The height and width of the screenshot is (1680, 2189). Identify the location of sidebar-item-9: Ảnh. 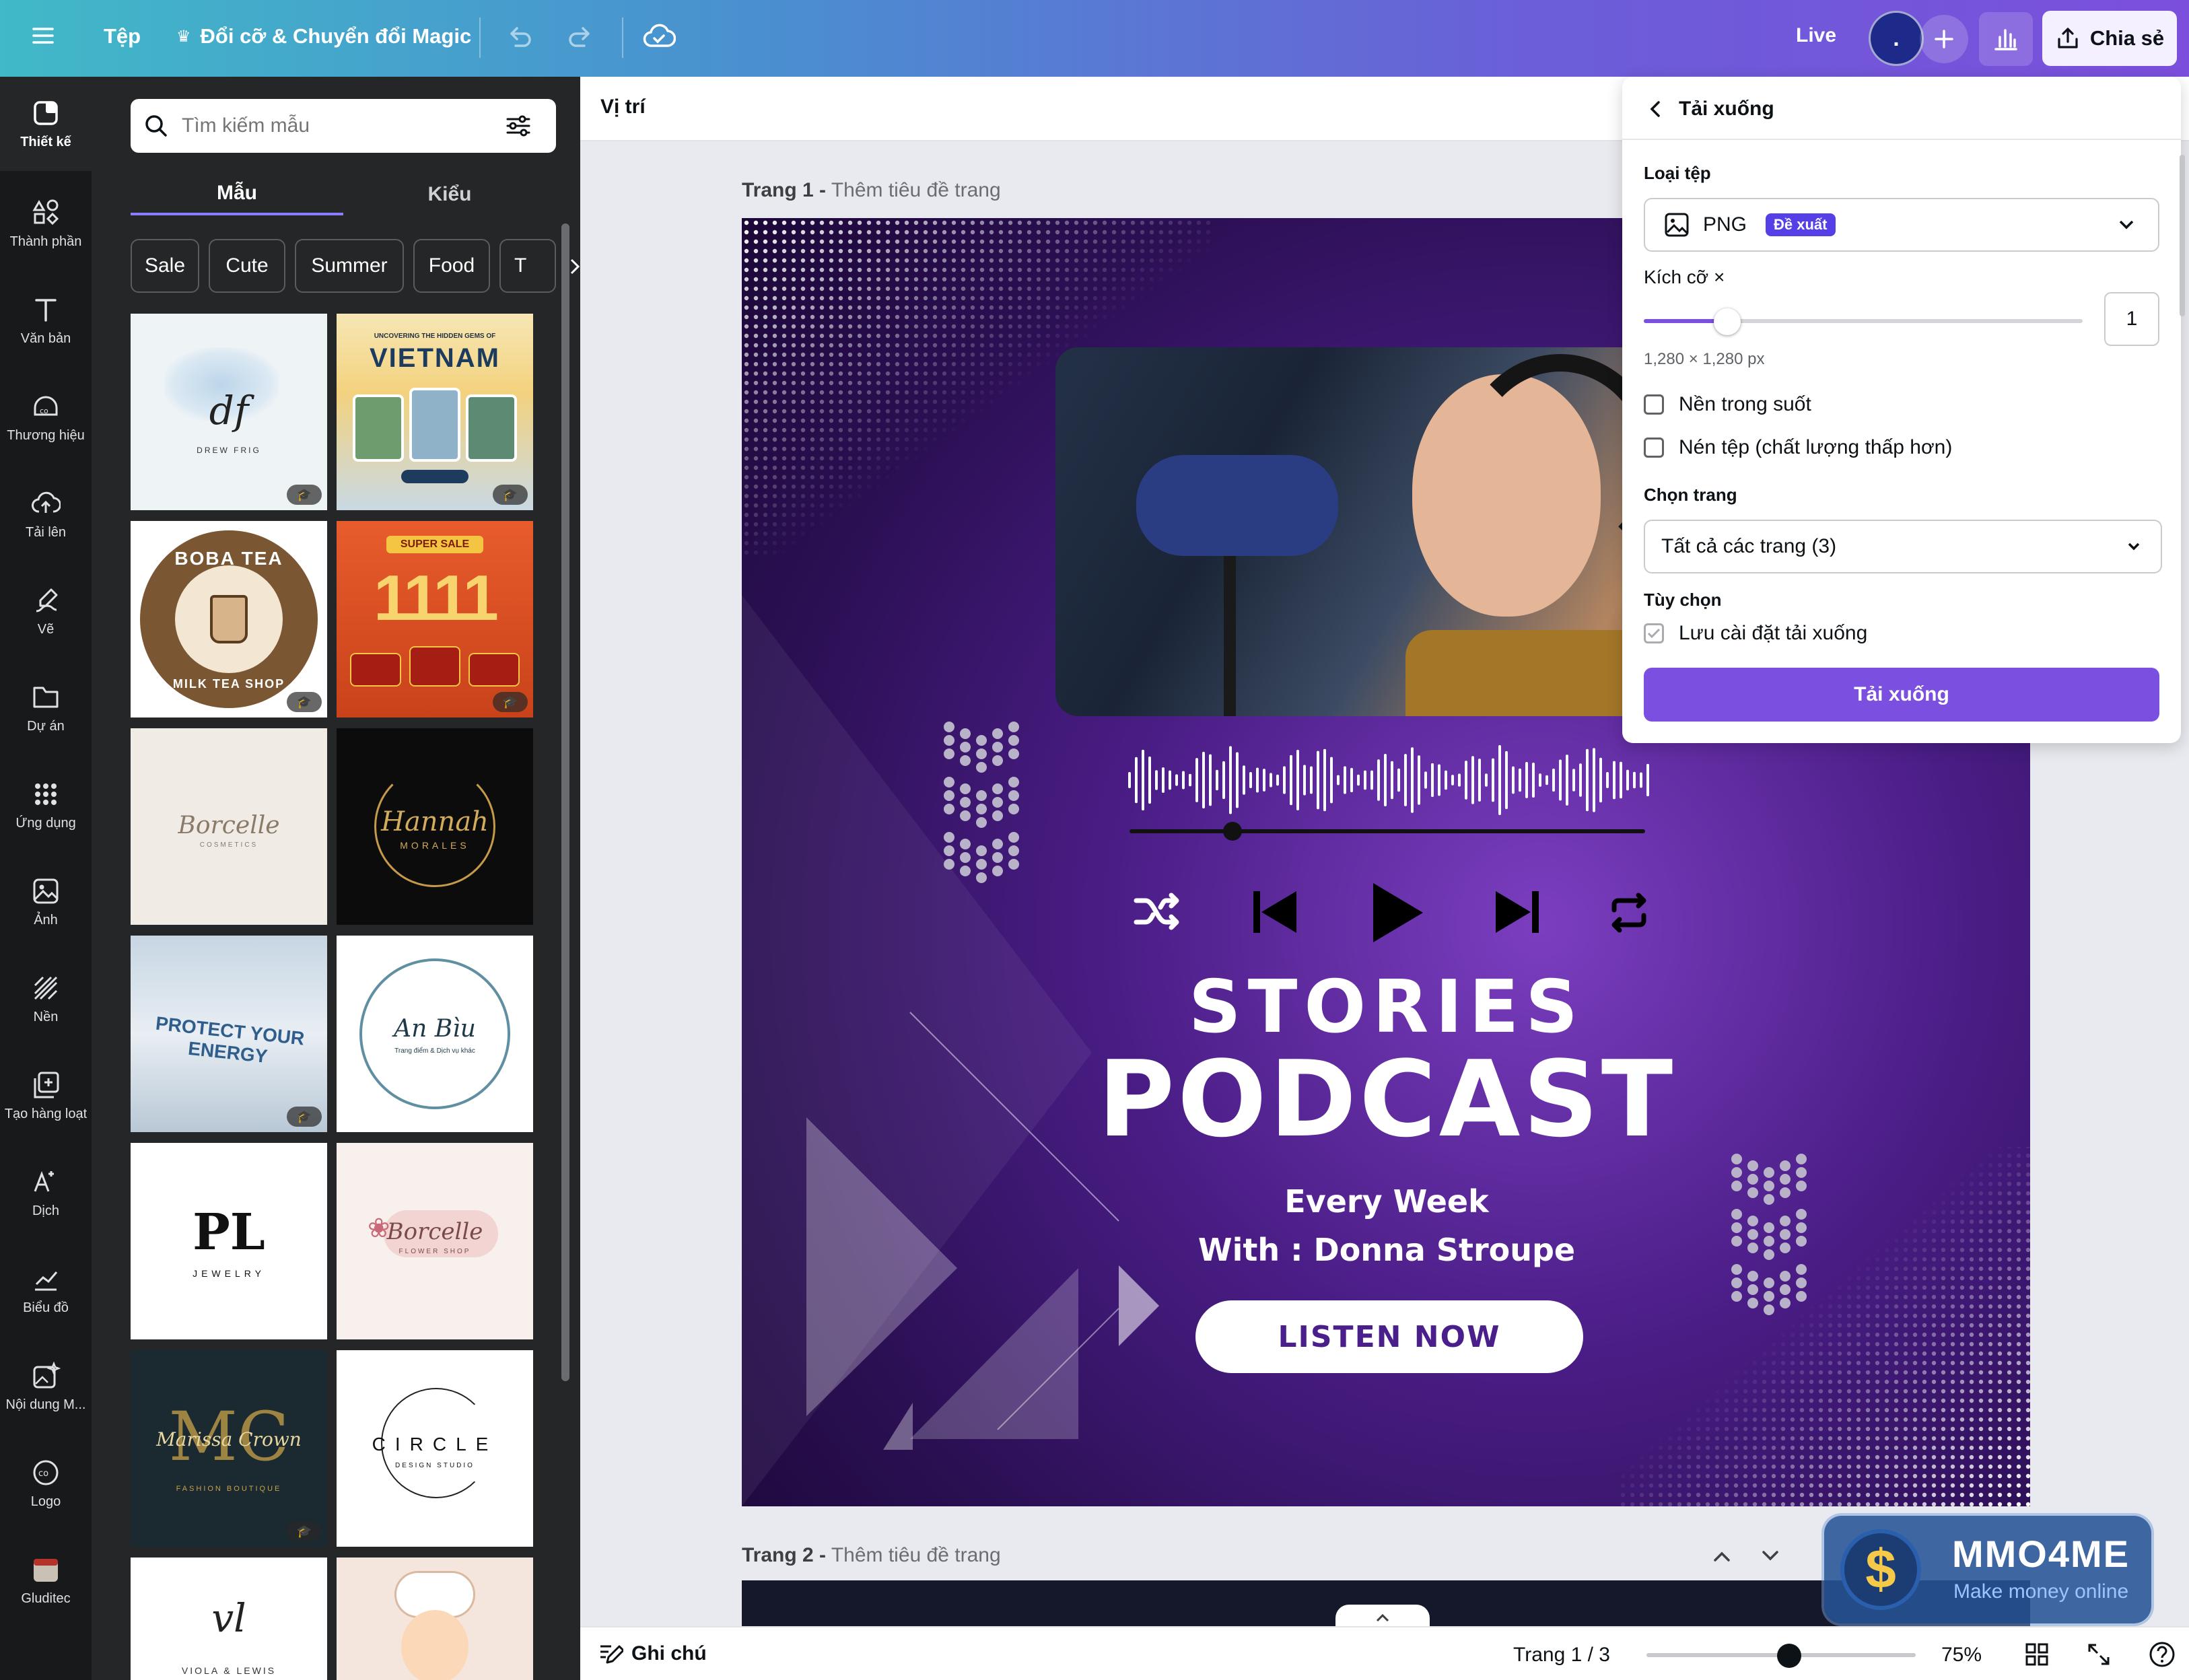
(46, 918).